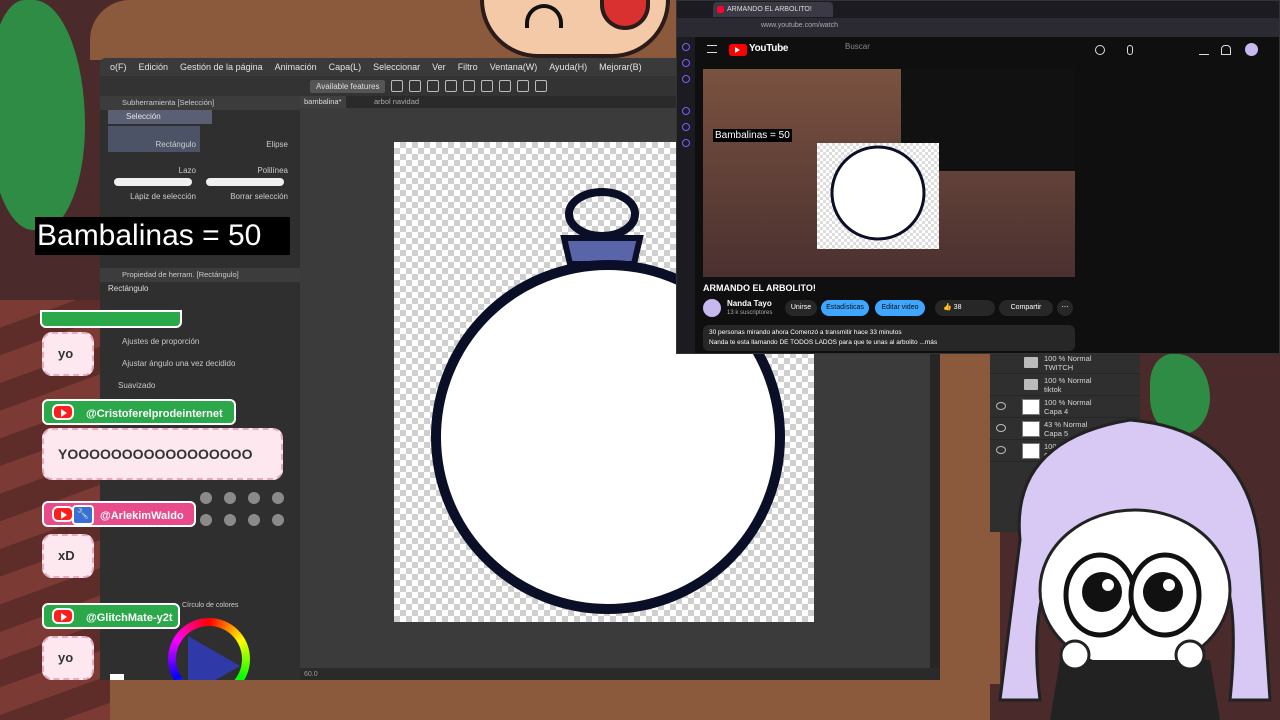 This screenshot has width=1280, height=720. I want to click on menu-item-improve: Mejorar(B), so click(620, 67).